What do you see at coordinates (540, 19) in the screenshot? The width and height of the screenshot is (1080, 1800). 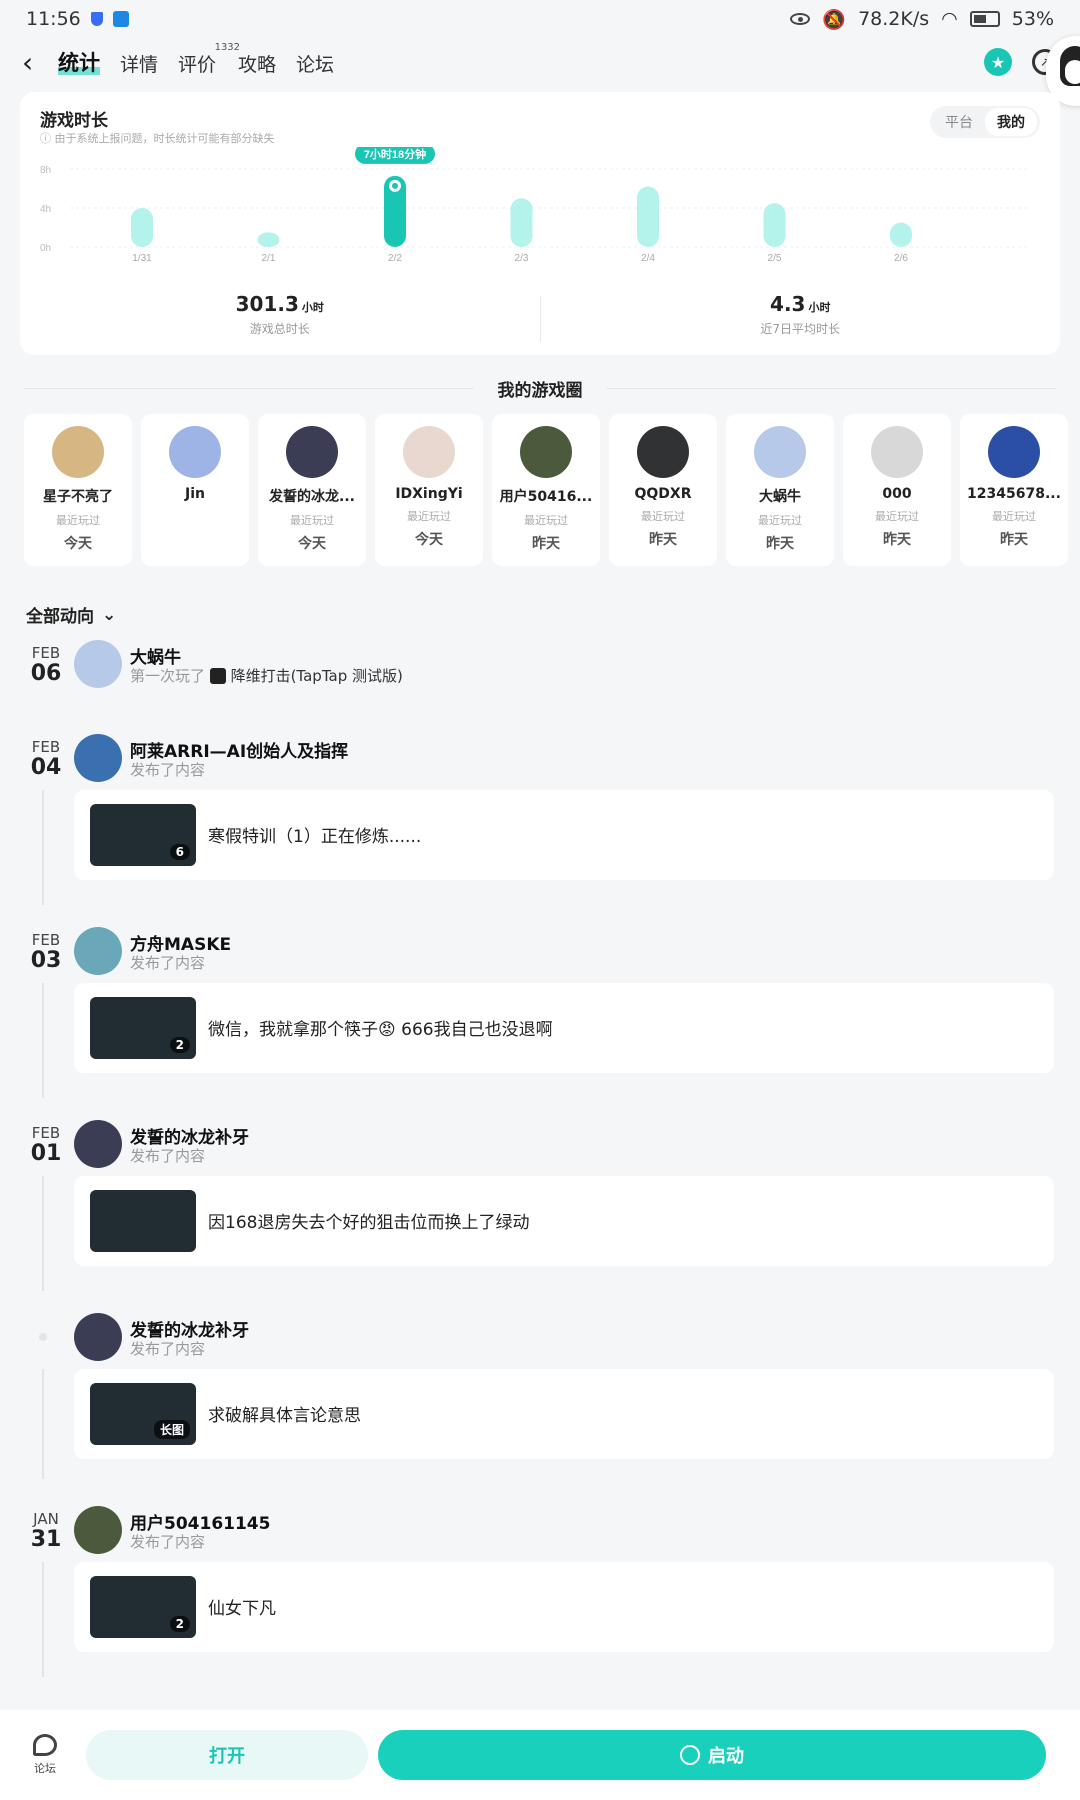 I see `status-bar: 11:56 🔕 78.2K/s ◠ 53%` at bounding box center [540, 19].